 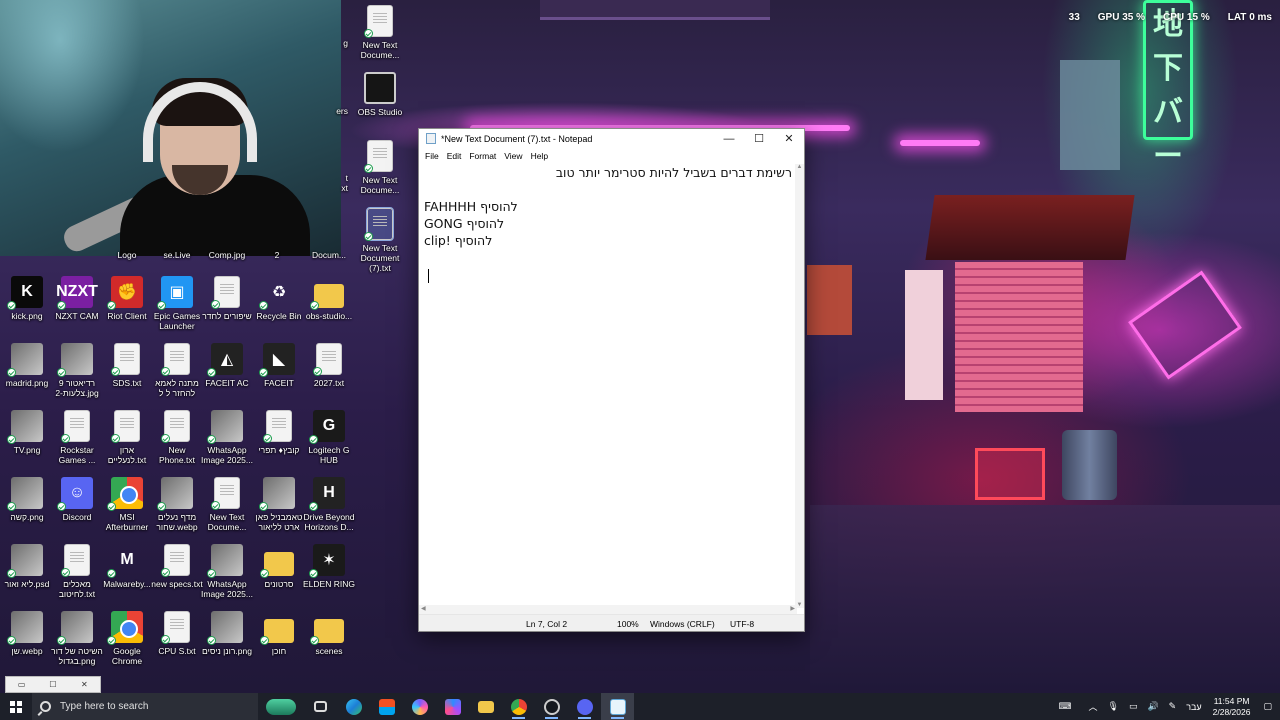 I want to click on taskbar-chrome, so click(x=518, y=706).